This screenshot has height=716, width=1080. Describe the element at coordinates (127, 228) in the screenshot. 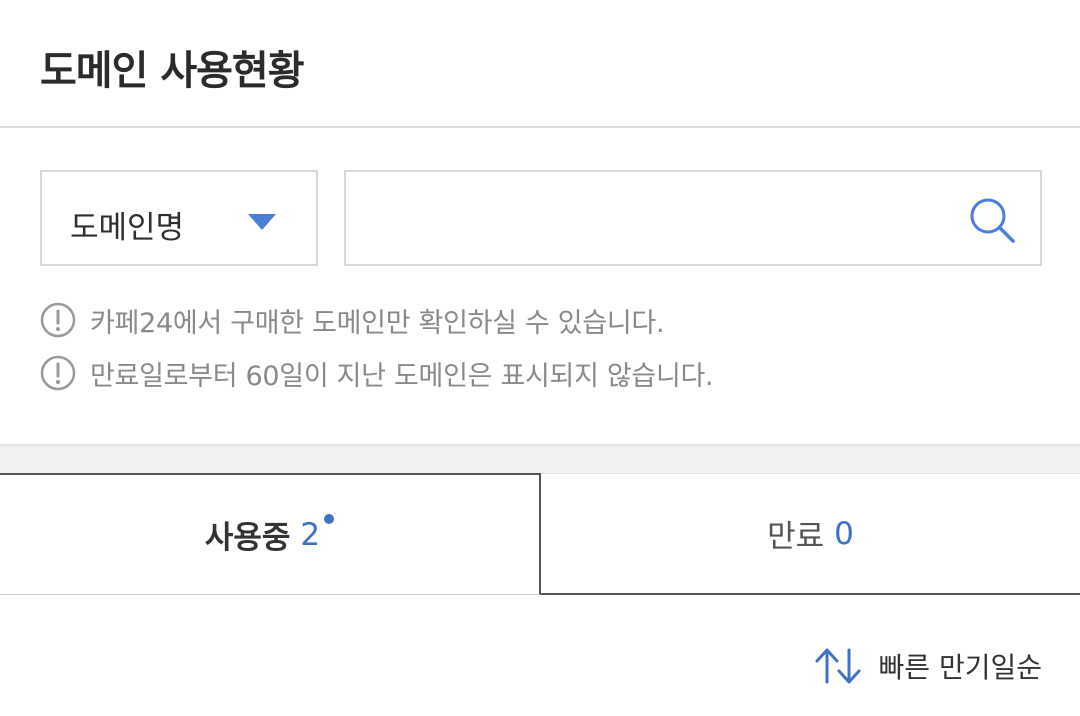

I see `search-type-selected-value: 도메인명` at that location.